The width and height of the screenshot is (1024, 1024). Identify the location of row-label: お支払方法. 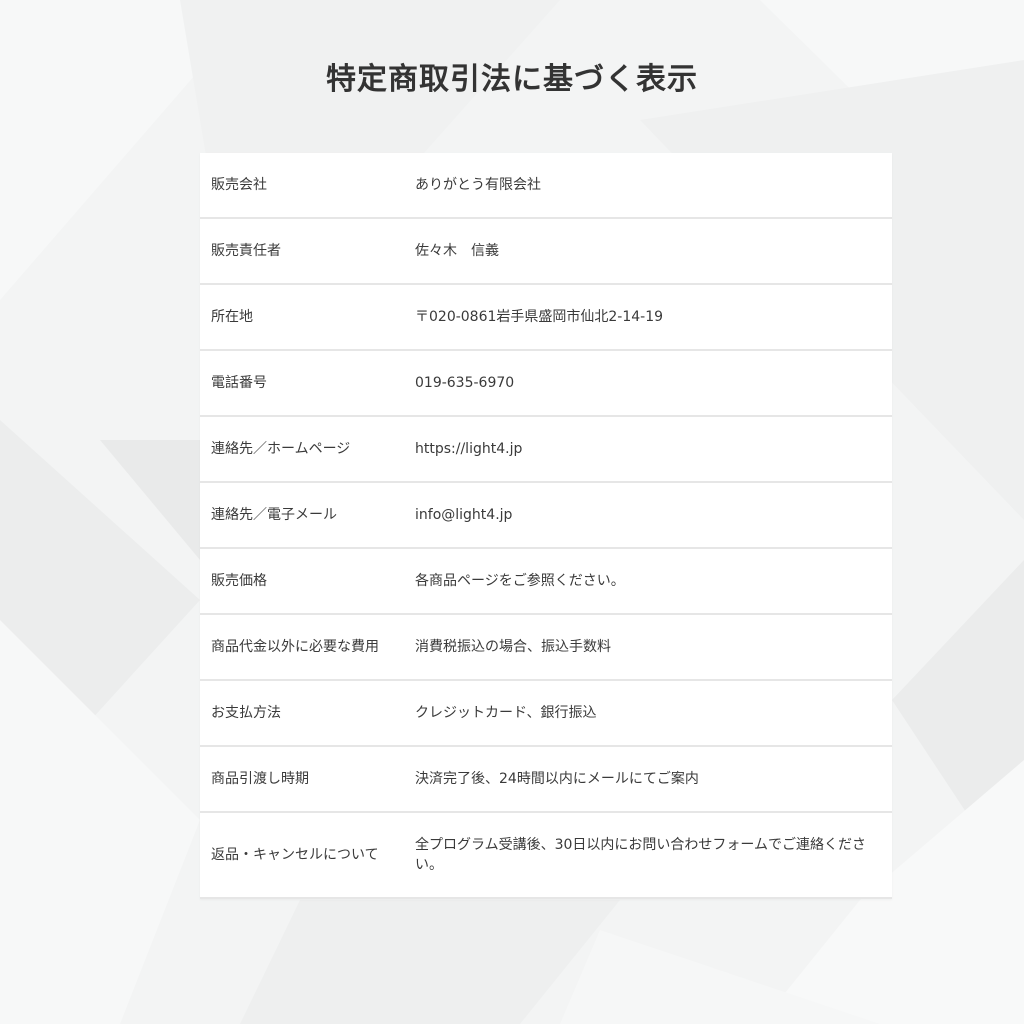
(307, 713).